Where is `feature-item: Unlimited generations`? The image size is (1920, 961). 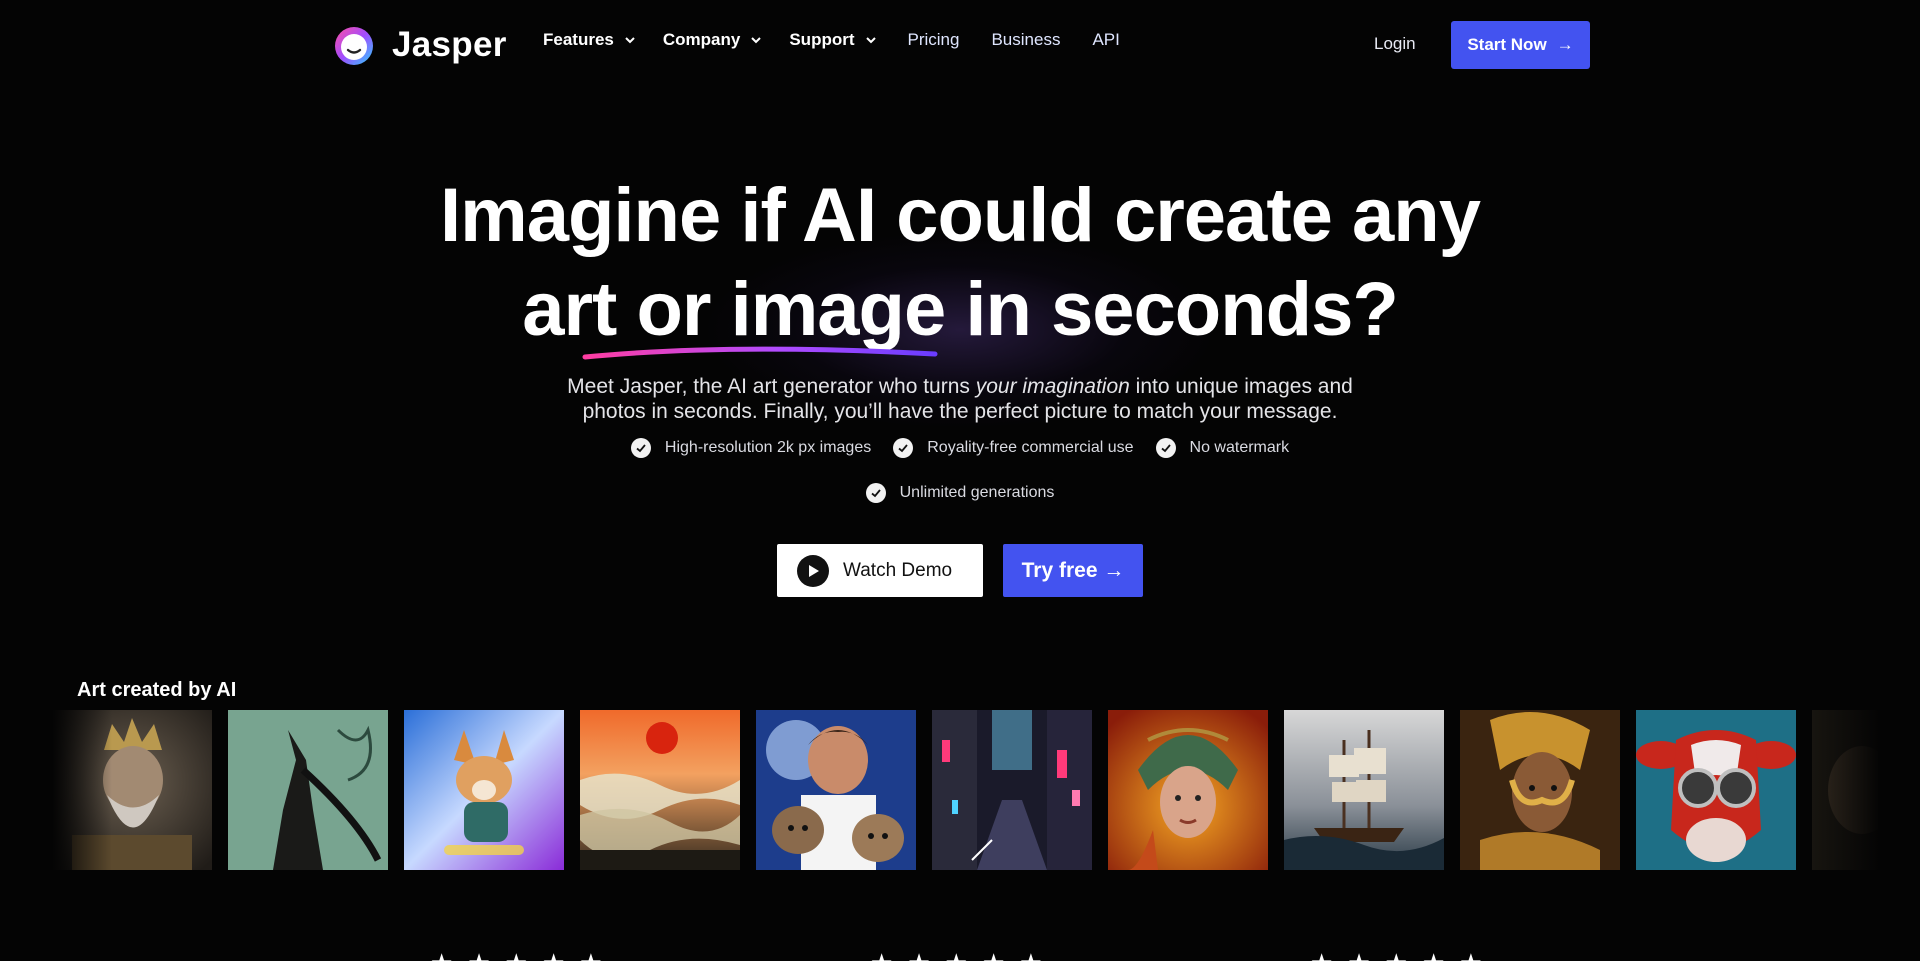 feature-item: Unlimited generations is located at coordinates (960, 493).